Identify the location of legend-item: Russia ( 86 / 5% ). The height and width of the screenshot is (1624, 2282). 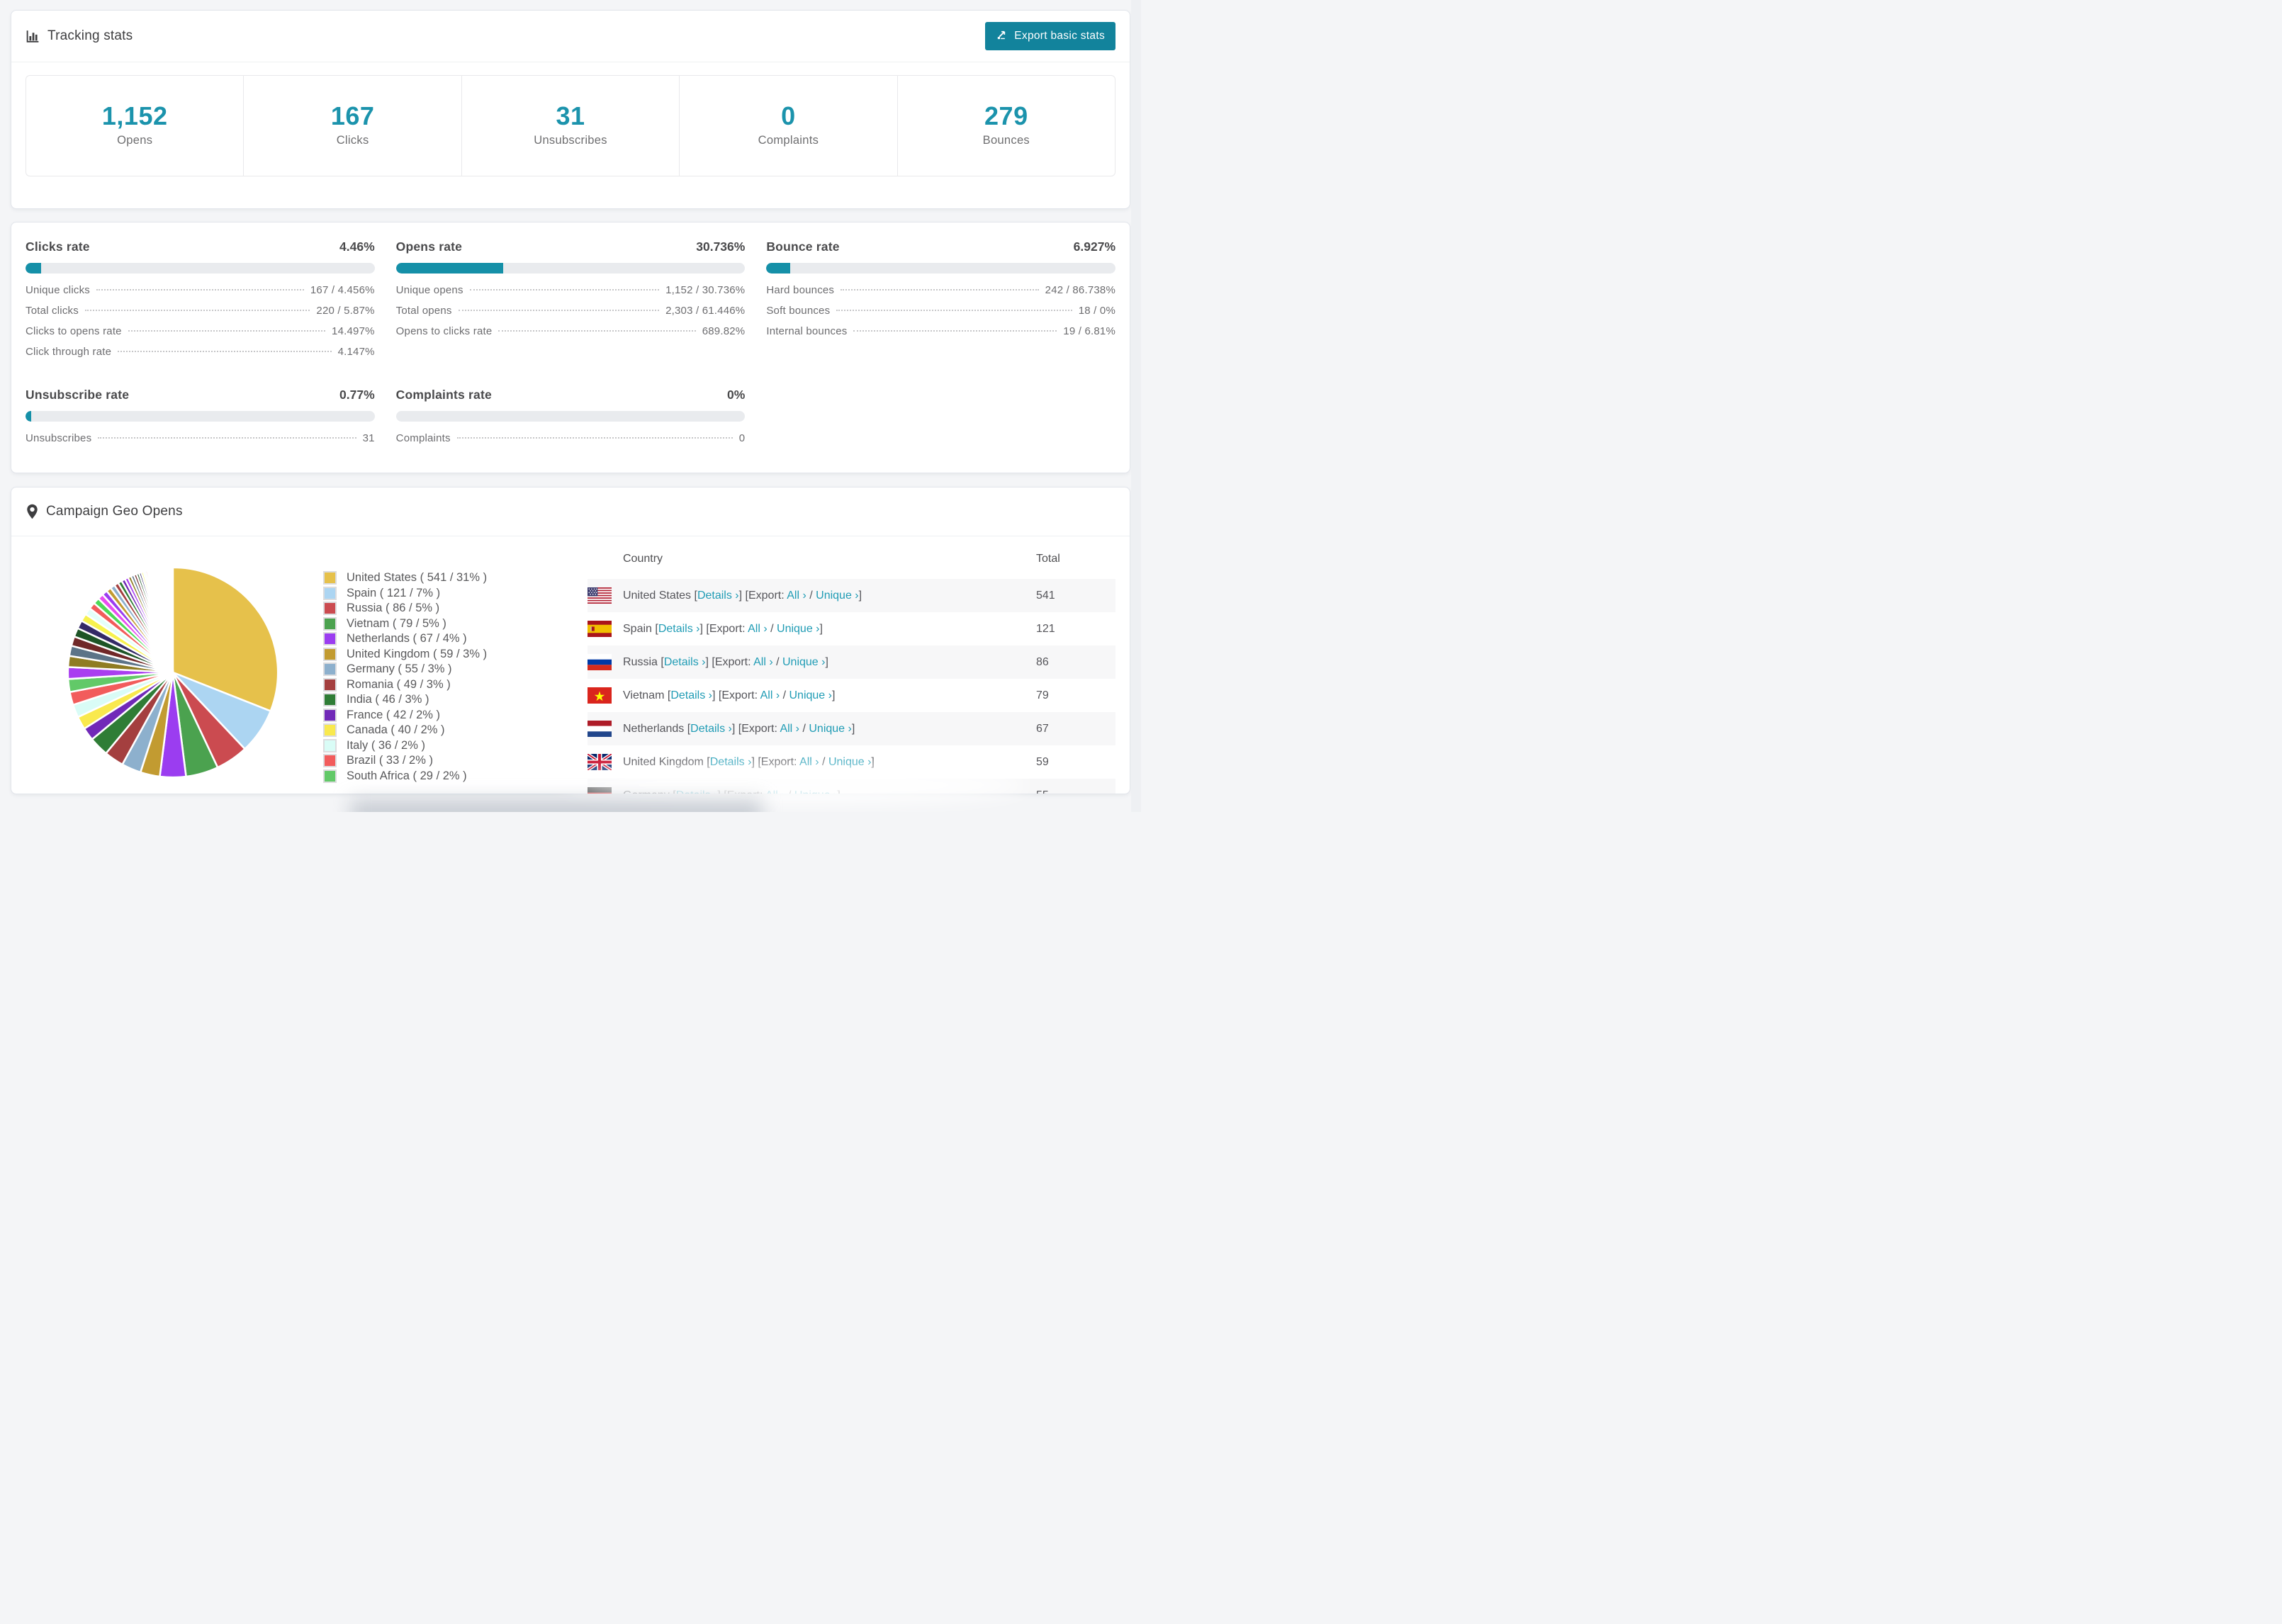
(433, 609).